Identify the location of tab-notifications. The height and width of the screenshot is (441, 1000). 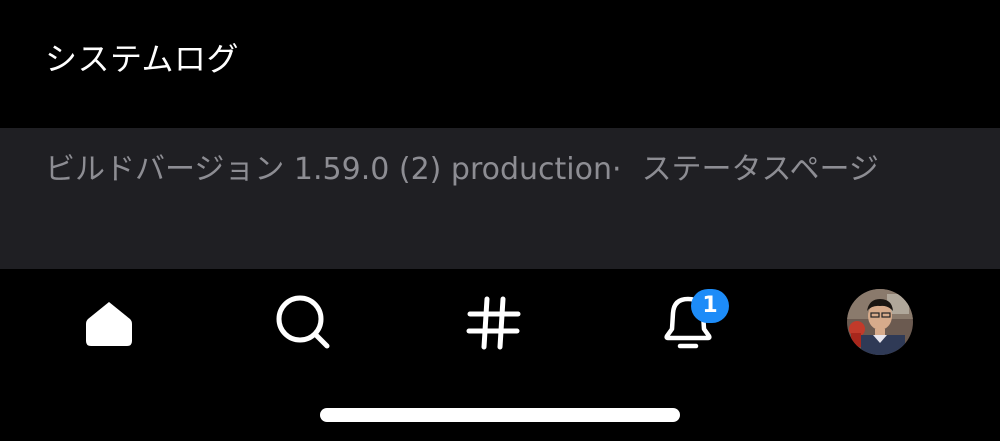
(688, 323).